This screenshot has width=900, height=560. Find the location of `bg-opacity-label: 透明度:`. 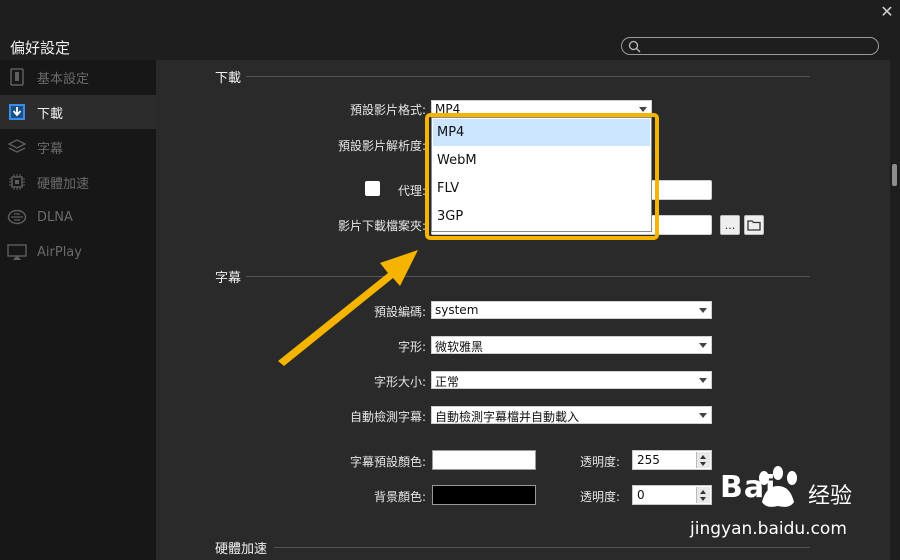

bg-opacity-label: 透明度: is located at coordinates (599, 497).